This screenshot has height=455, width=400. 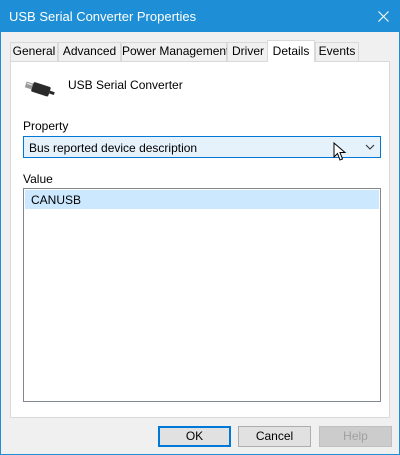 What do you see at coordinates (113, 148) in the screenshot?
I see `property-selected-value: Bus reported device description` at bounding box center [113, 148].